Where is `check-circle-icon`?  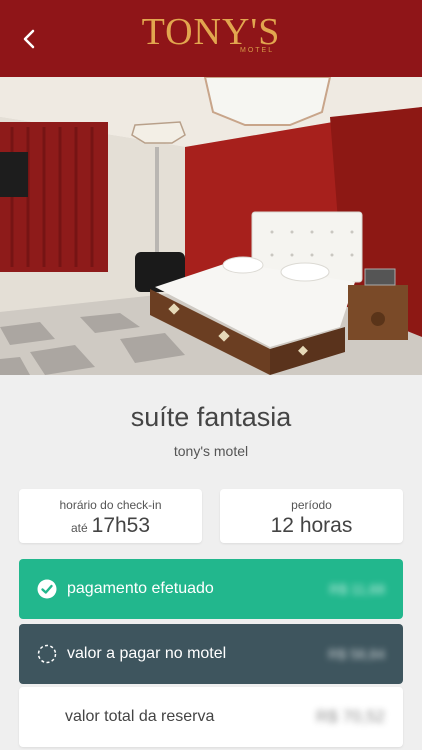
check-circle-icon is located at coordinates (47, 589).